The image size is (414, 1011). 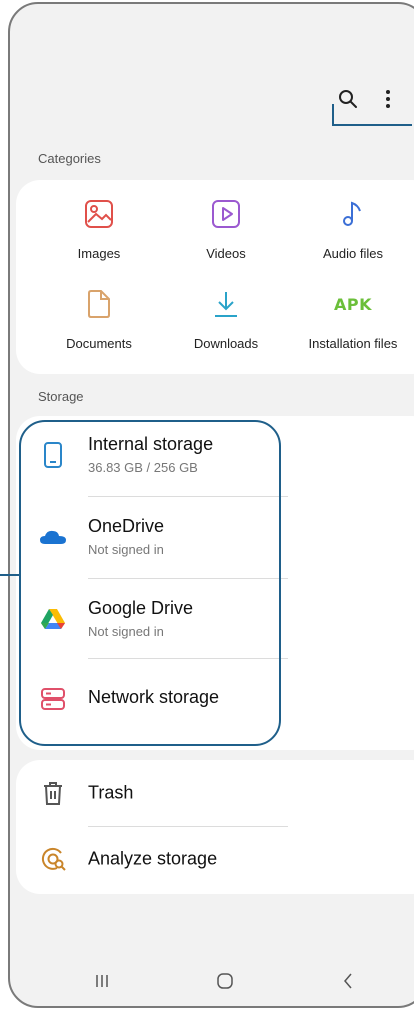 I want to click on back-icon, so click(x=348, y=981).